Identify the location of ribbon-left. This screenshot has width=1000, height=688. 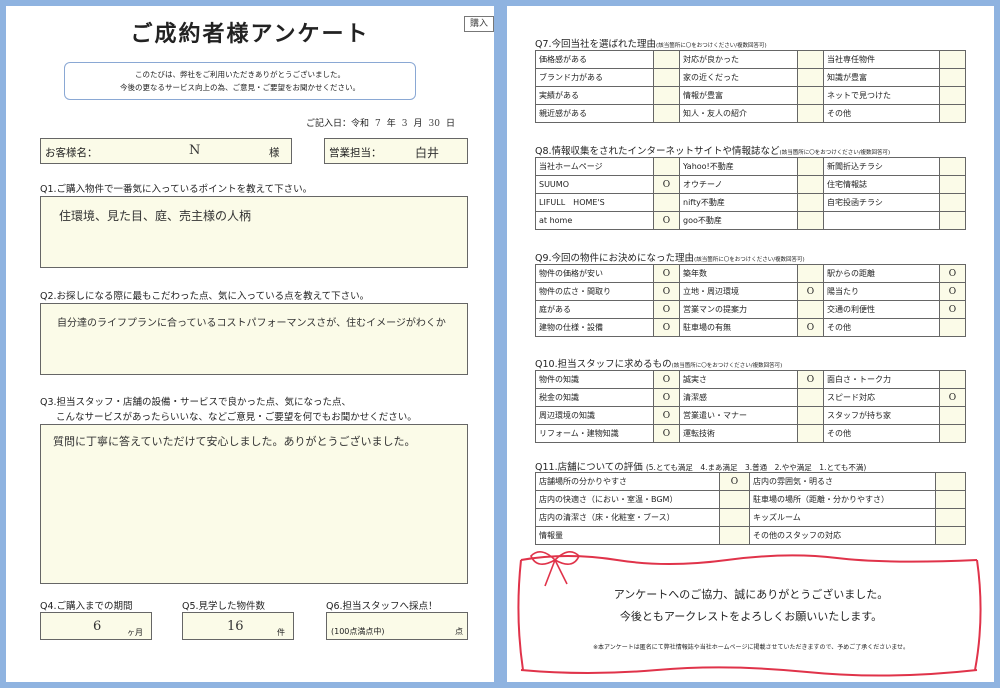
(520, 615).